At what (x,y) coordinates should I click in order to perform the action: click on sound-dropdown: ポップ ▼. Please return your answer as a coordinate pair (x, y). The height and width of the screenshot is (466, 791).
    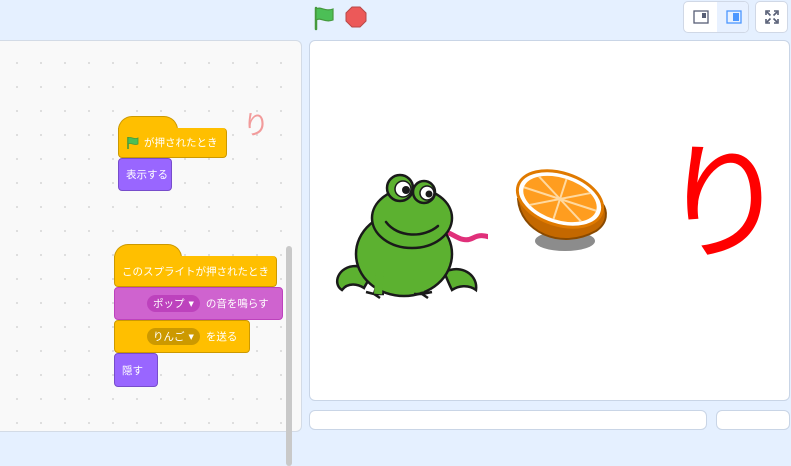
    Looking at the image, I should click on (173, 303).